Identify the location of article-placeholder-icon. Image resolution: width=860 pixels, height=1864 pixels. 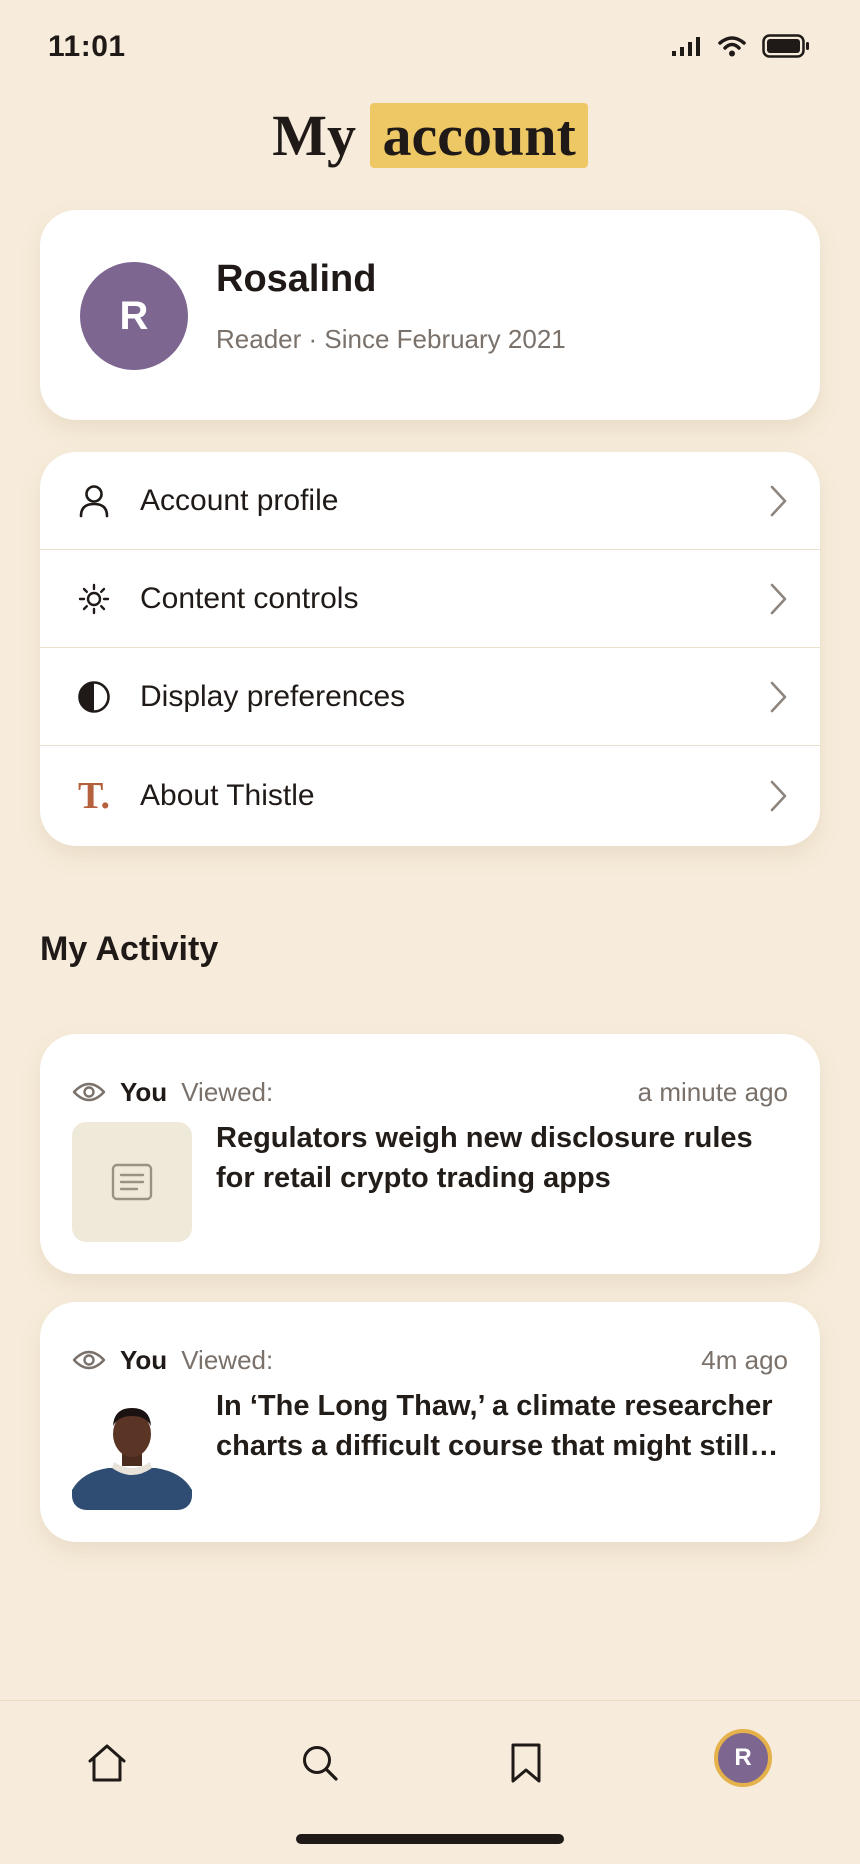
(132, 1182).